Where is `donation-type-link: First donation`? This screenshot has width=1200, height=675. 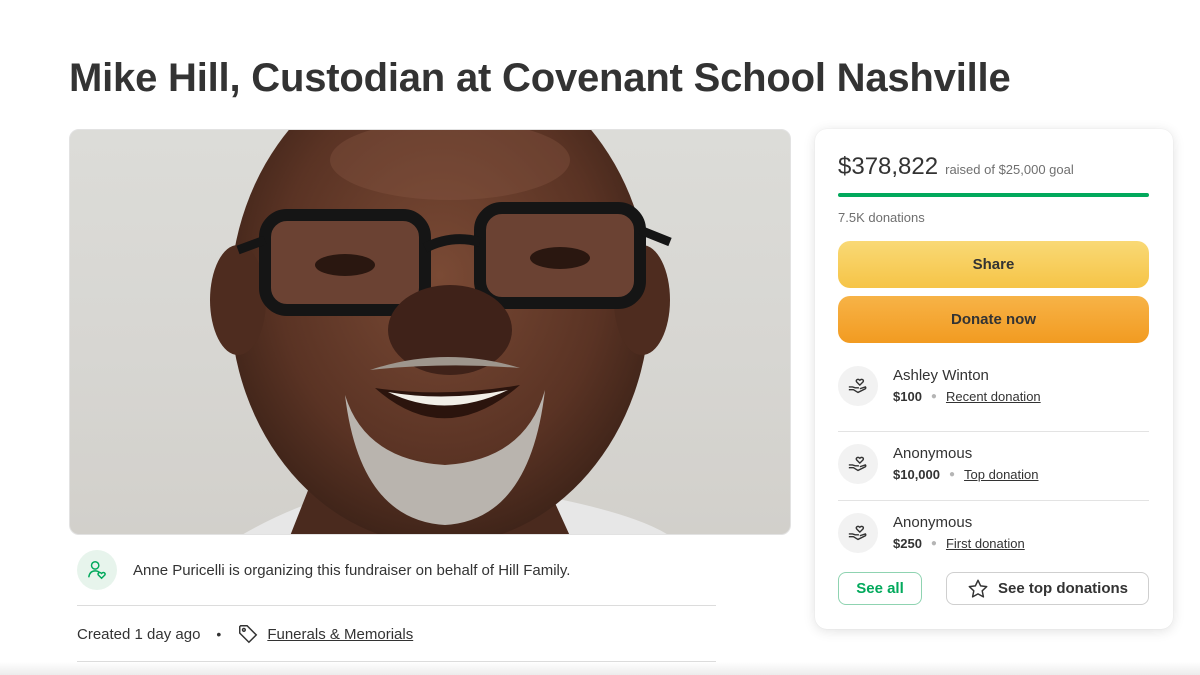 donation-type-link: First donation is located at coordinates (985, 543).